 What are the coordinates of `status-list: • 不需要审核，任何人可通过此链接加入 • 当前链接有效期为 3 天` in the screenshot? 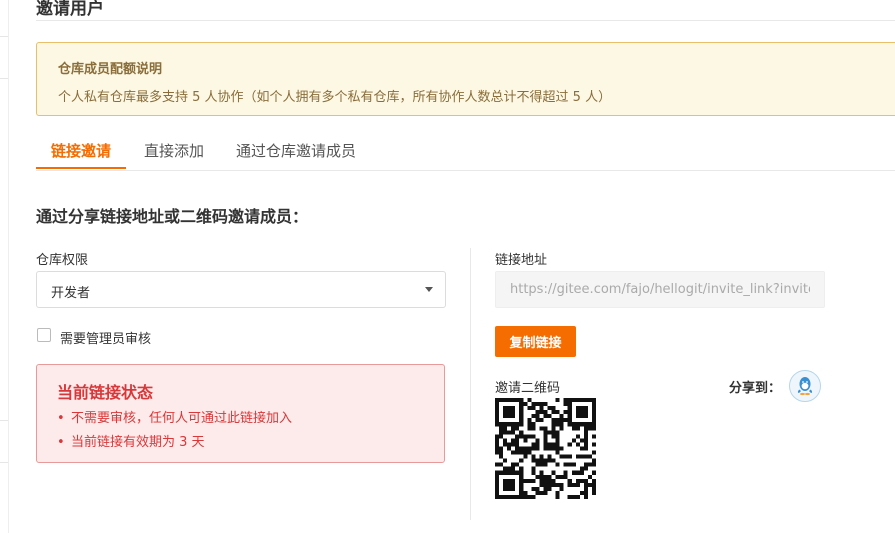 It's located at (174, 431).